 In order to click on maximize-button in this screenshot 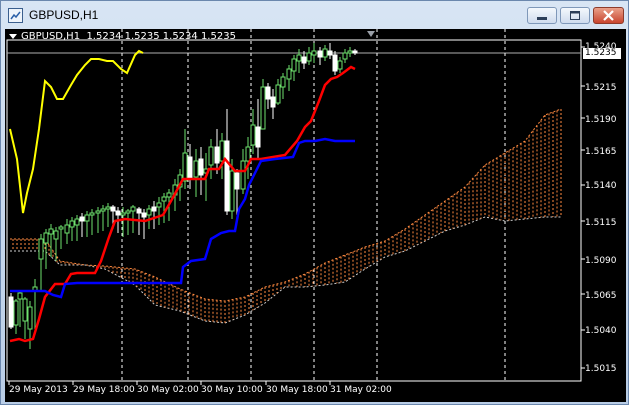, I will do `click(575, 15)`.